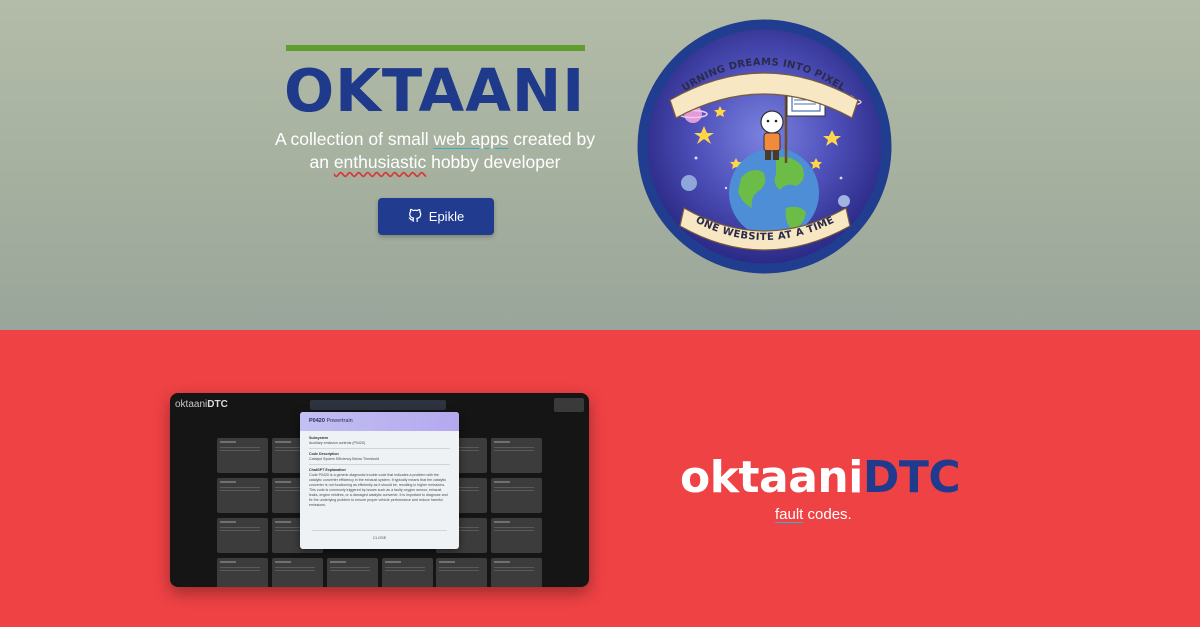  I want to click on modal-close-button: CLOSE, so click(379, 536).